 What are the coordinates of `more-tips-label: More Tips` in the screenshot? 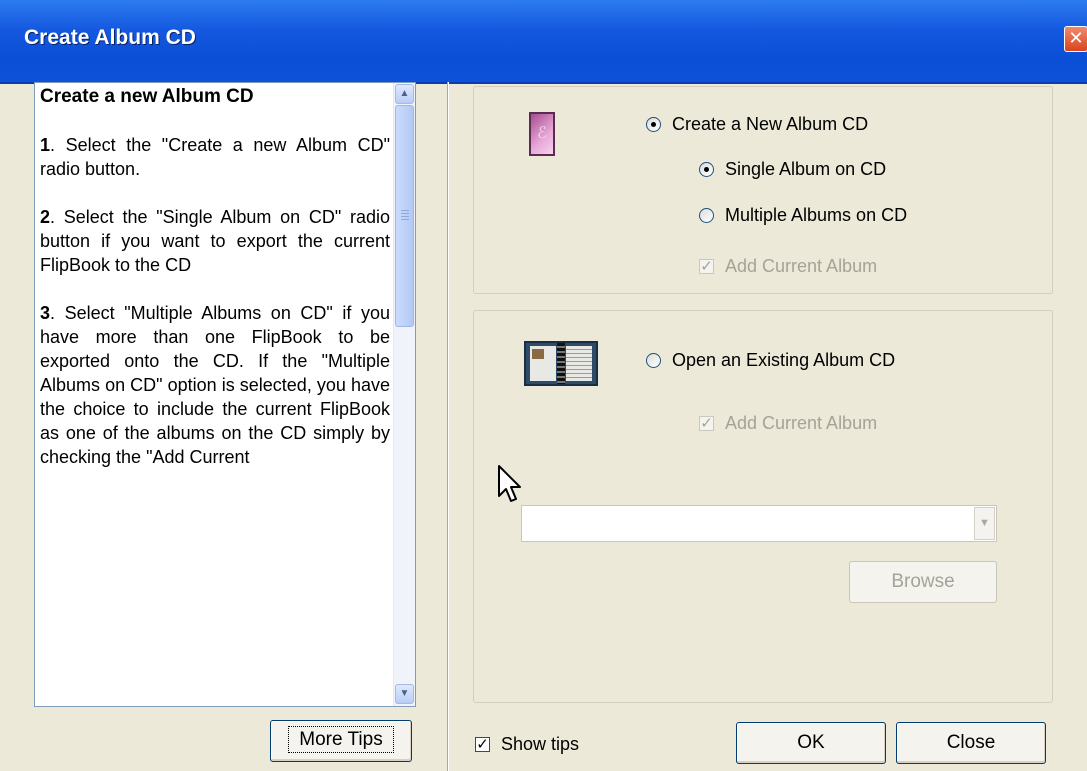 It's located at (341, 739).